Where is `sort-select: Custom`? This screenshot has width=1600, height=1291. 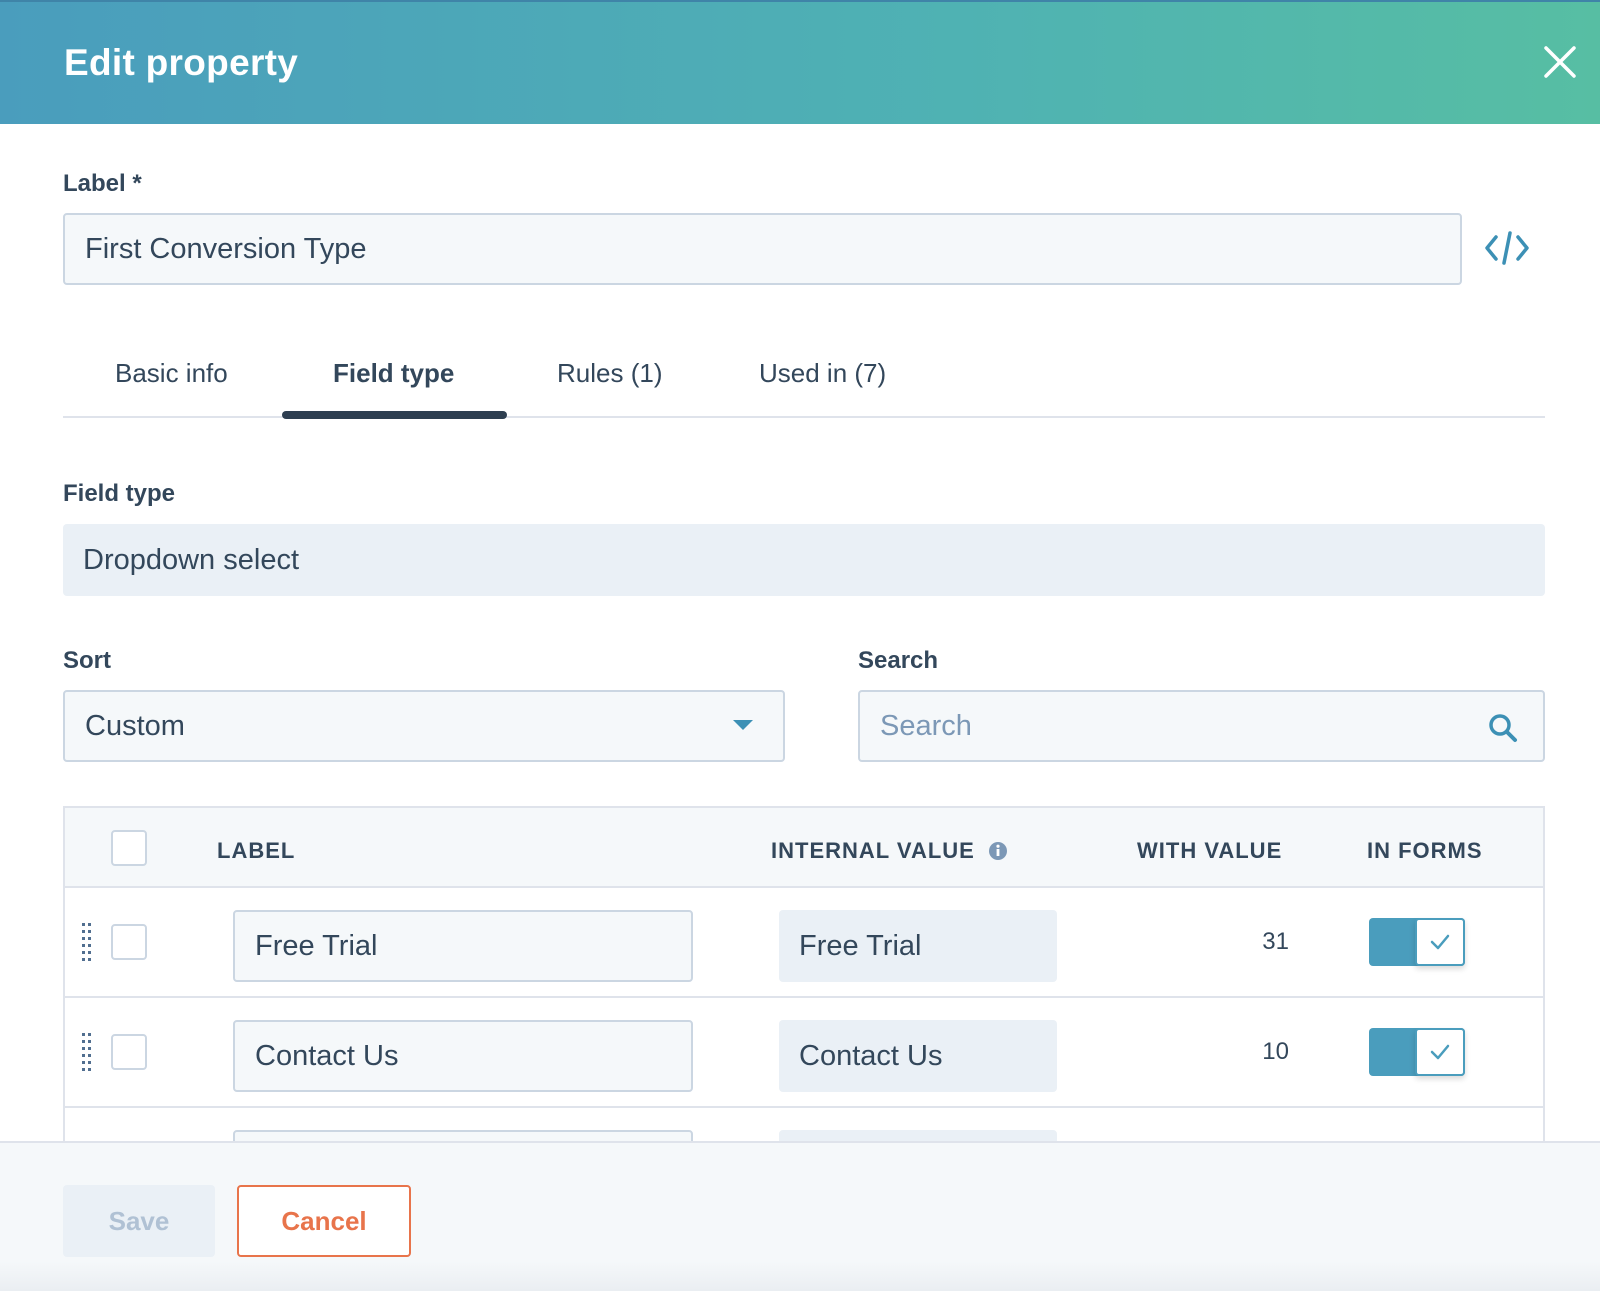
sort-select: Custom is located at coordinates (424, 726).